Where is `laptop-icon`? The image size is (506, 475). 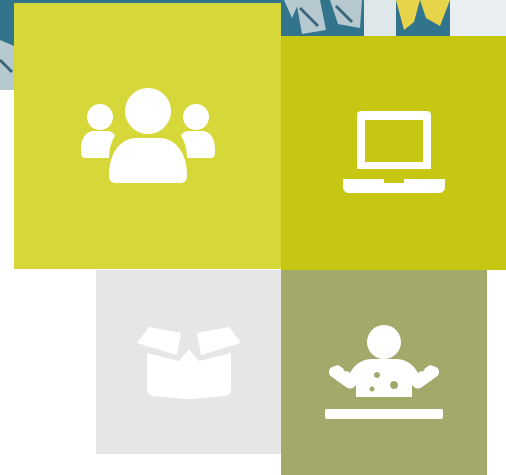
laptop-icon is located at coordinates (393, 152).